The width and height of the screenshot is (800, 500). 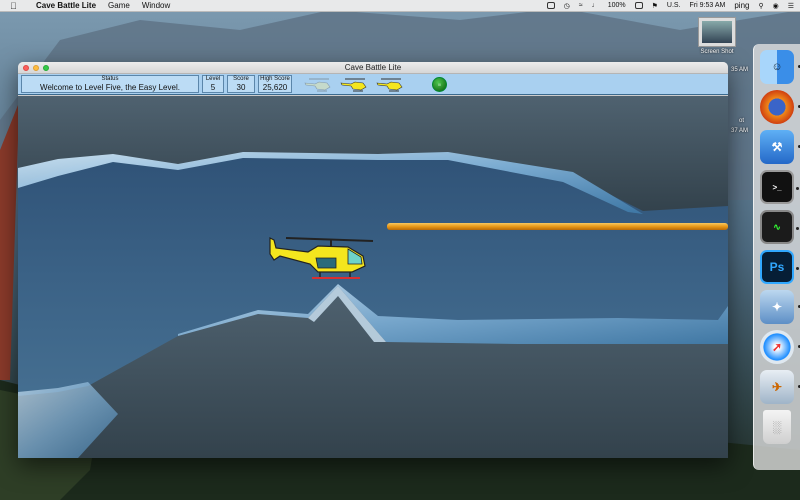 What do you see at coordinates (760, 6) in the screenshot?
I see `spotlight-icon: ⚲` at bounding box center [760, 6].